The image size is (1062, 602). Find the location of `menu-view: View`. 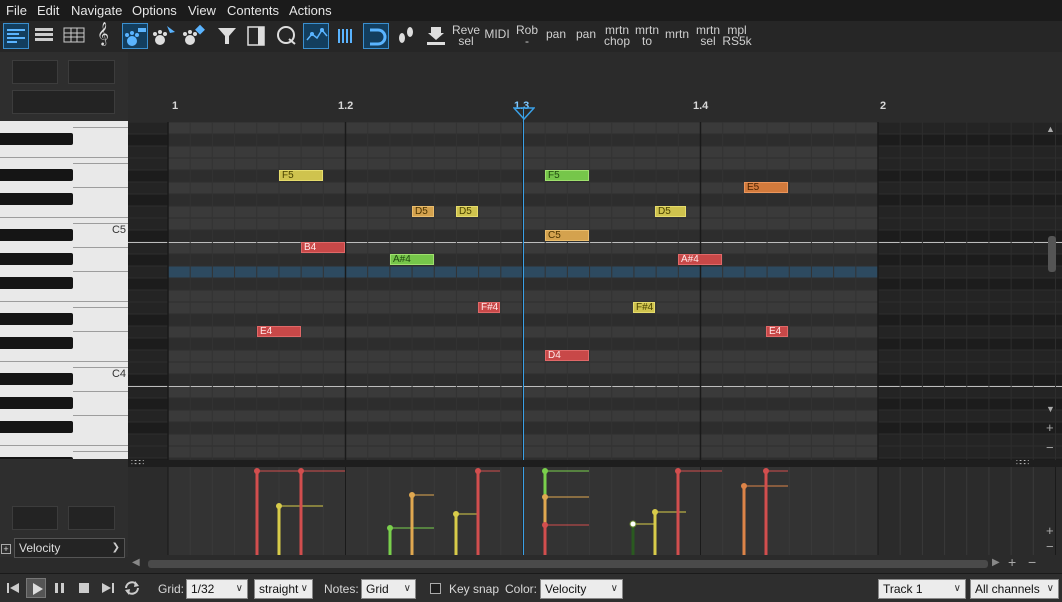

menu-view: View is located at coordinates (202, 10).